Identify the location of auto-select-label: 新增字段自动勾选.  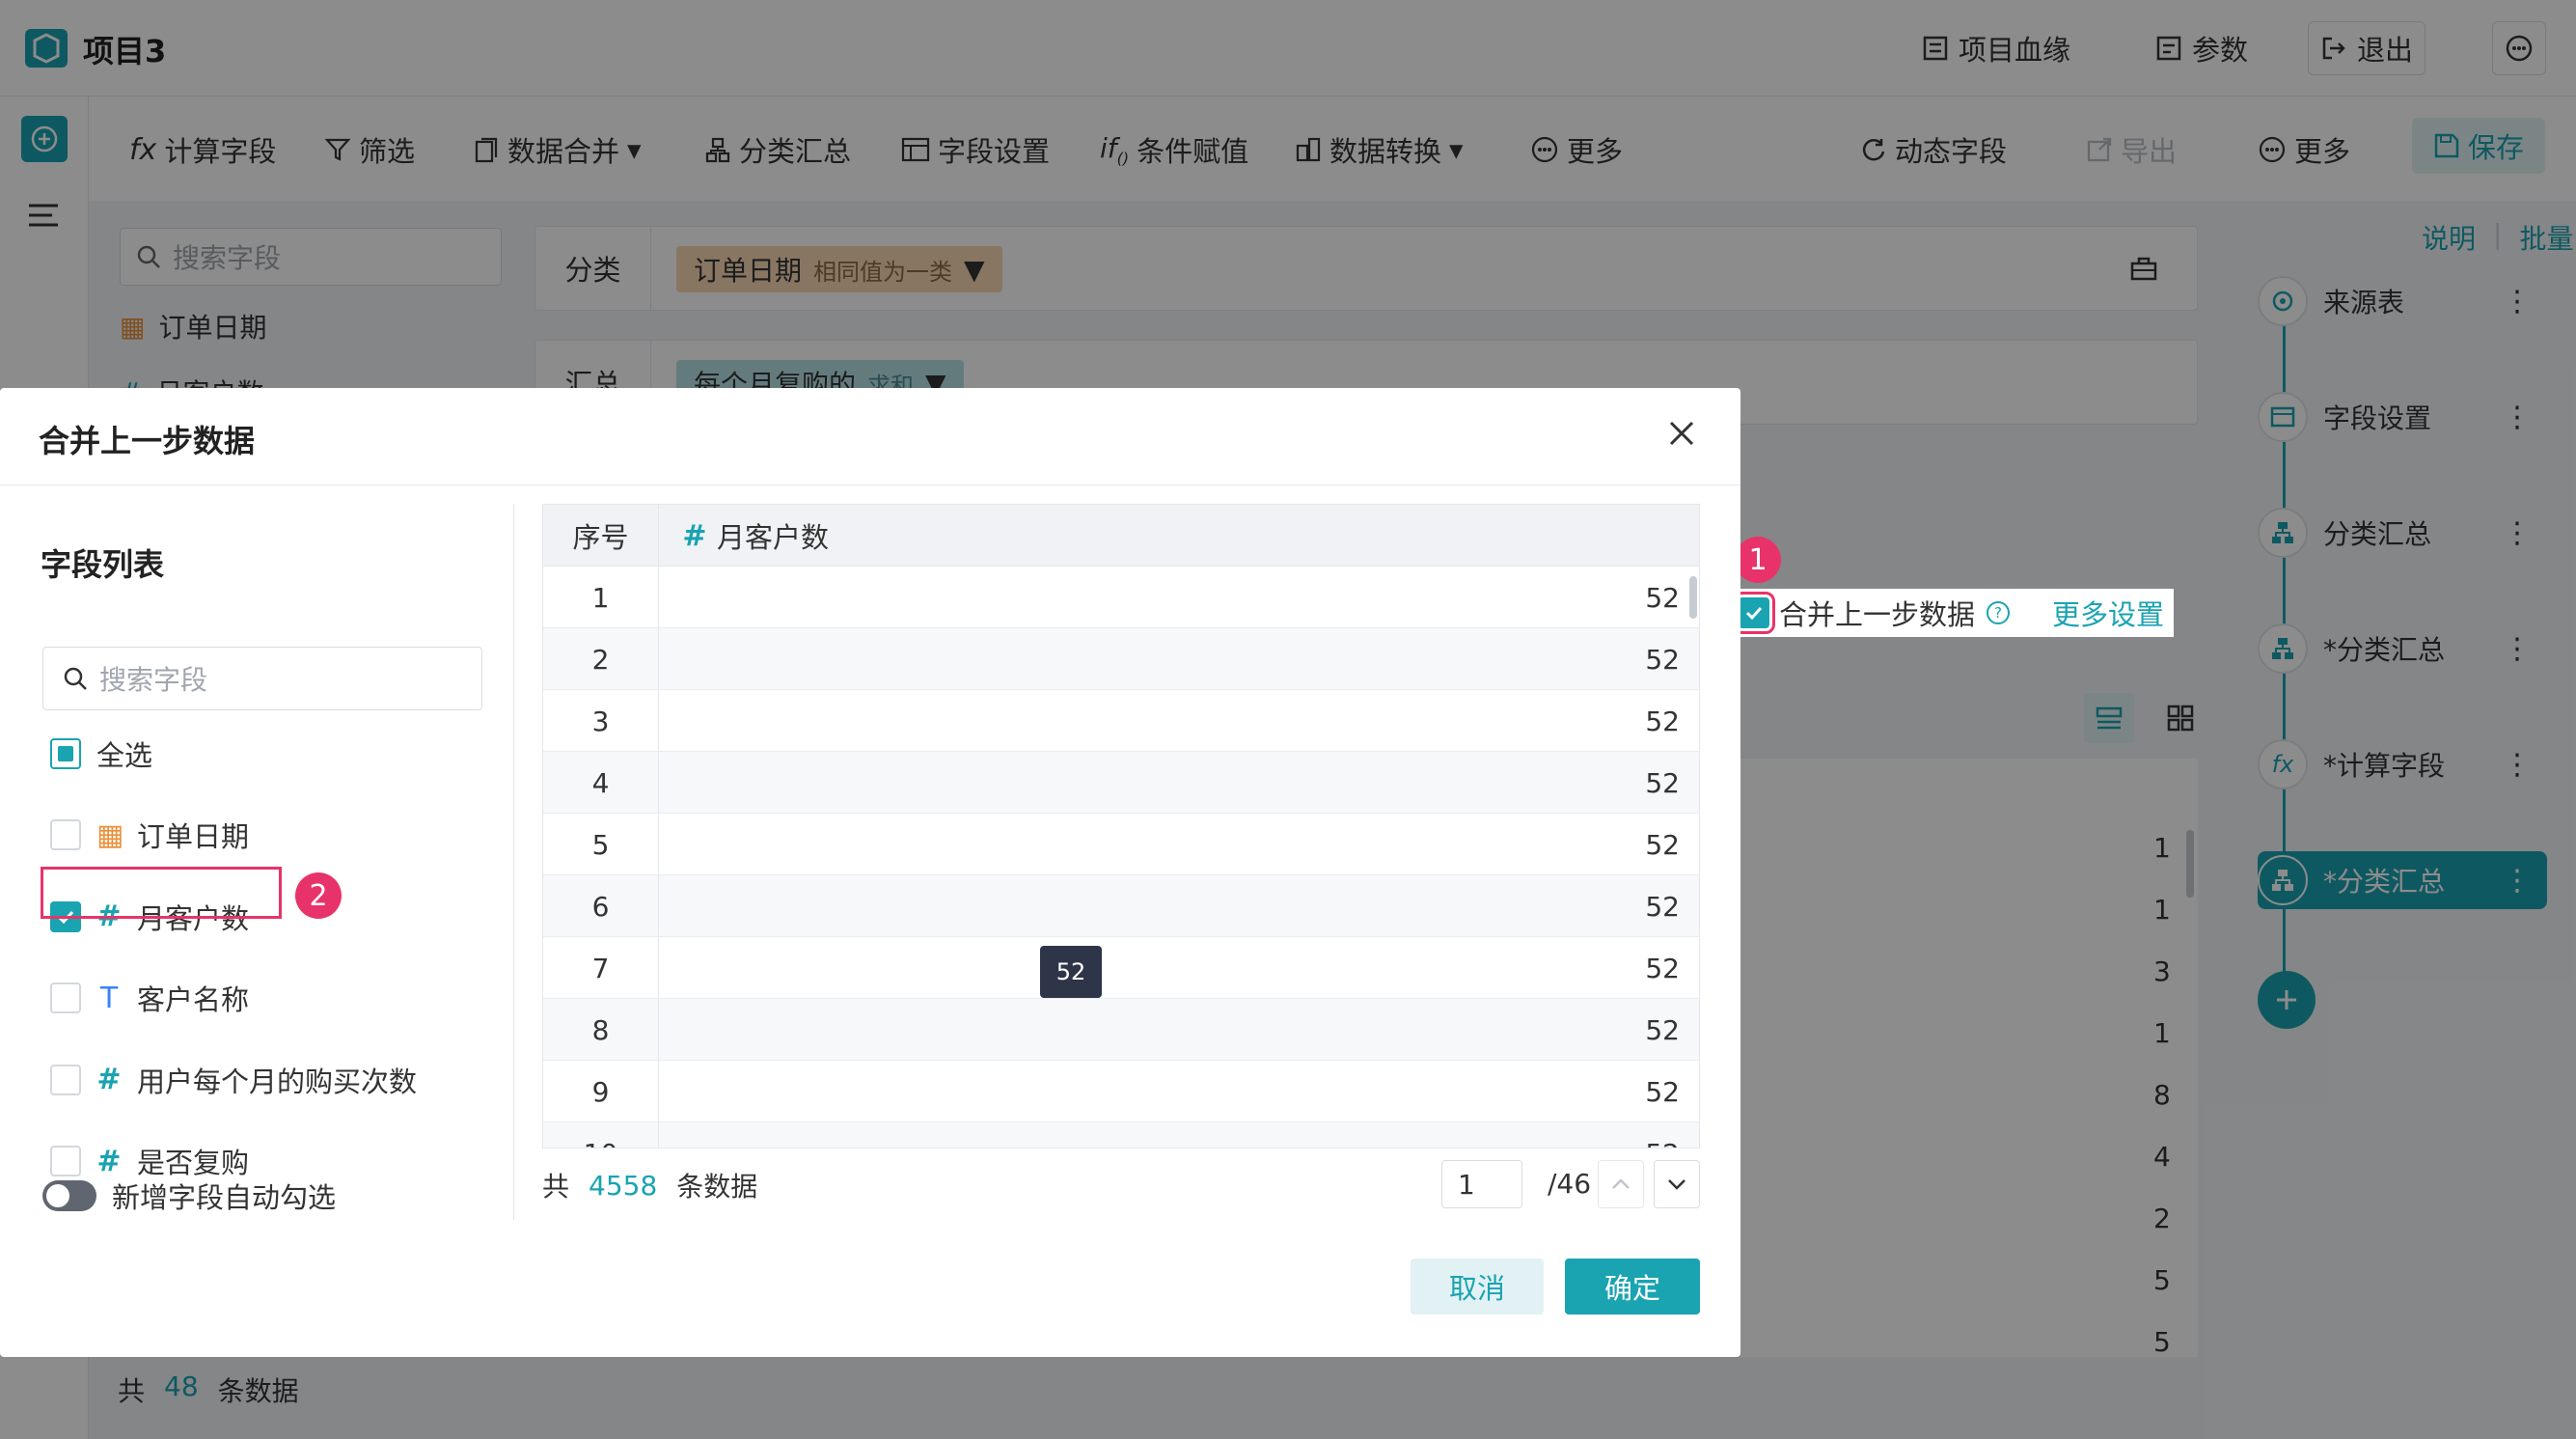
(225, 1197).